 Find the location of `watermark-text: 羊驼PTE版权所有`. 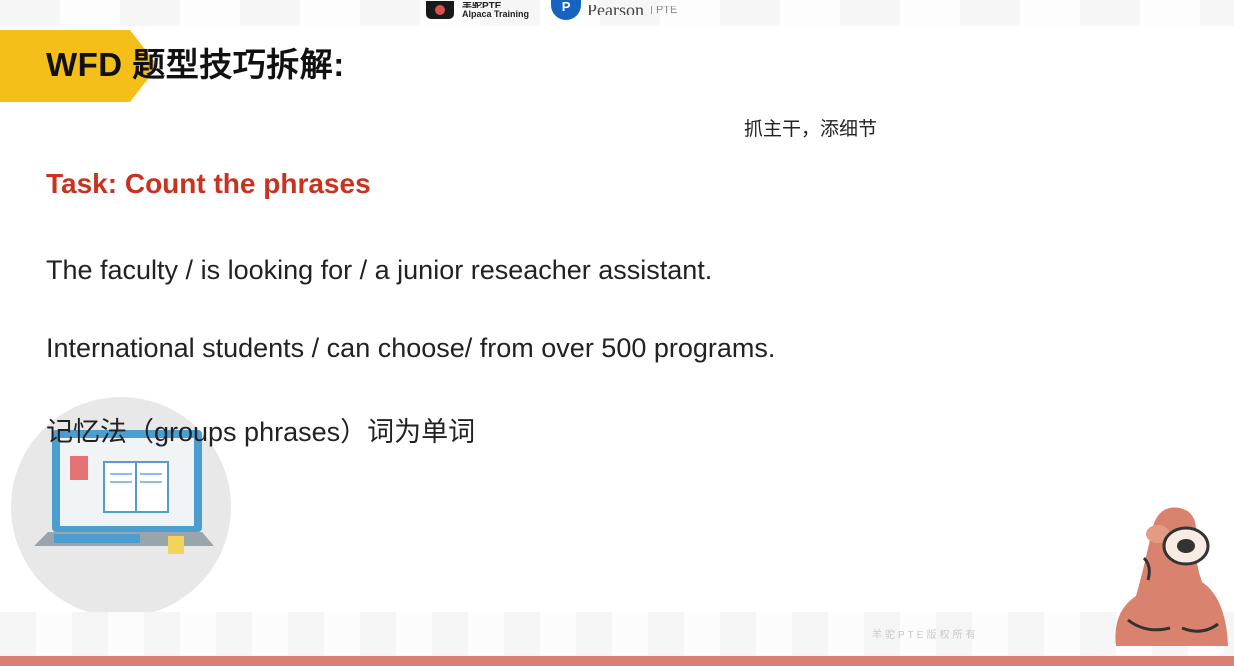

watermark-text: 羊驼PTE版权所有 is located at coordinates (925, 635).